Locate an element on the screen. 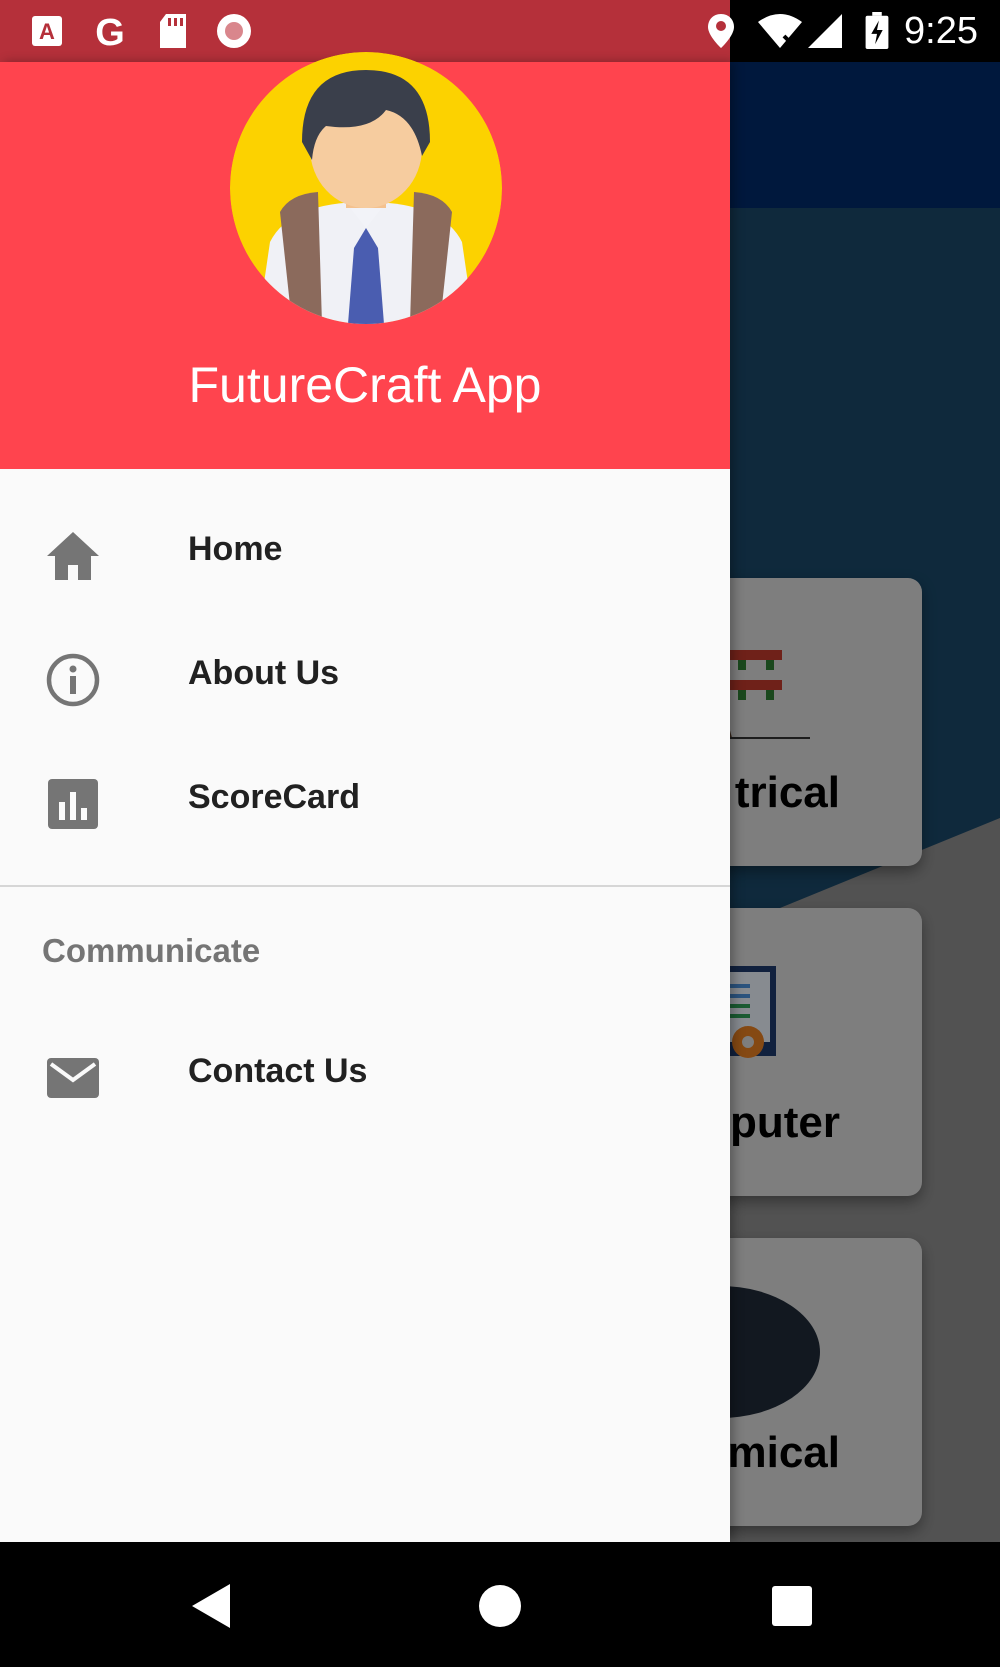  home-button is located at coordinates (500, 1606).